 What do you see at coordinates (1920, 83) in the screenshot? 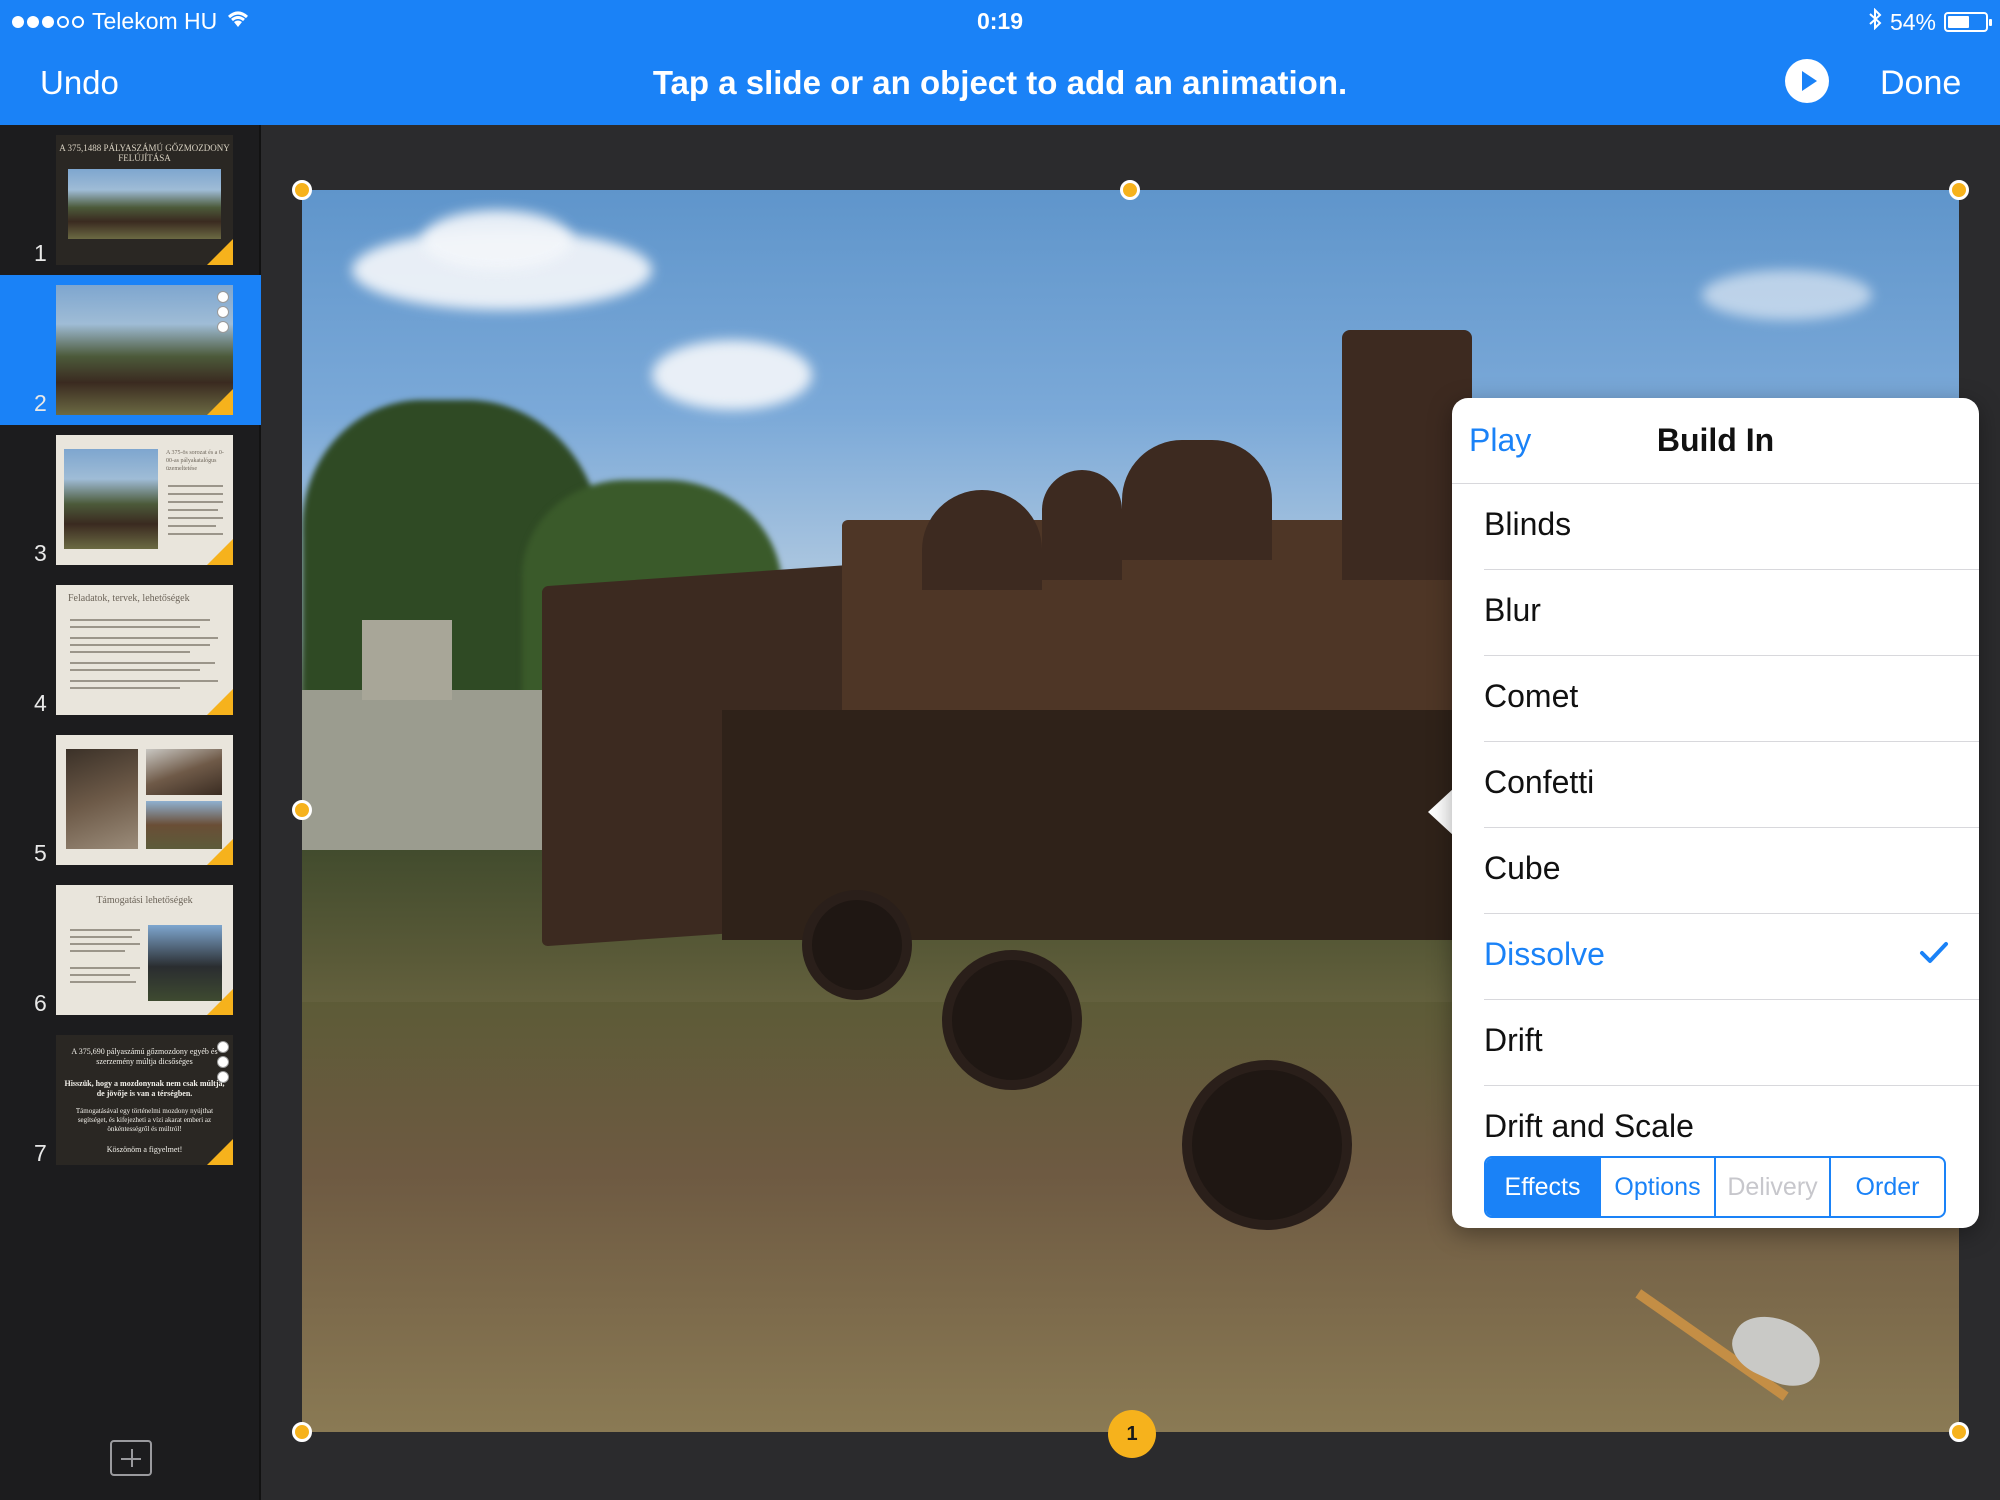
I see `done-button: Done` at bounding box center [1920, 83].